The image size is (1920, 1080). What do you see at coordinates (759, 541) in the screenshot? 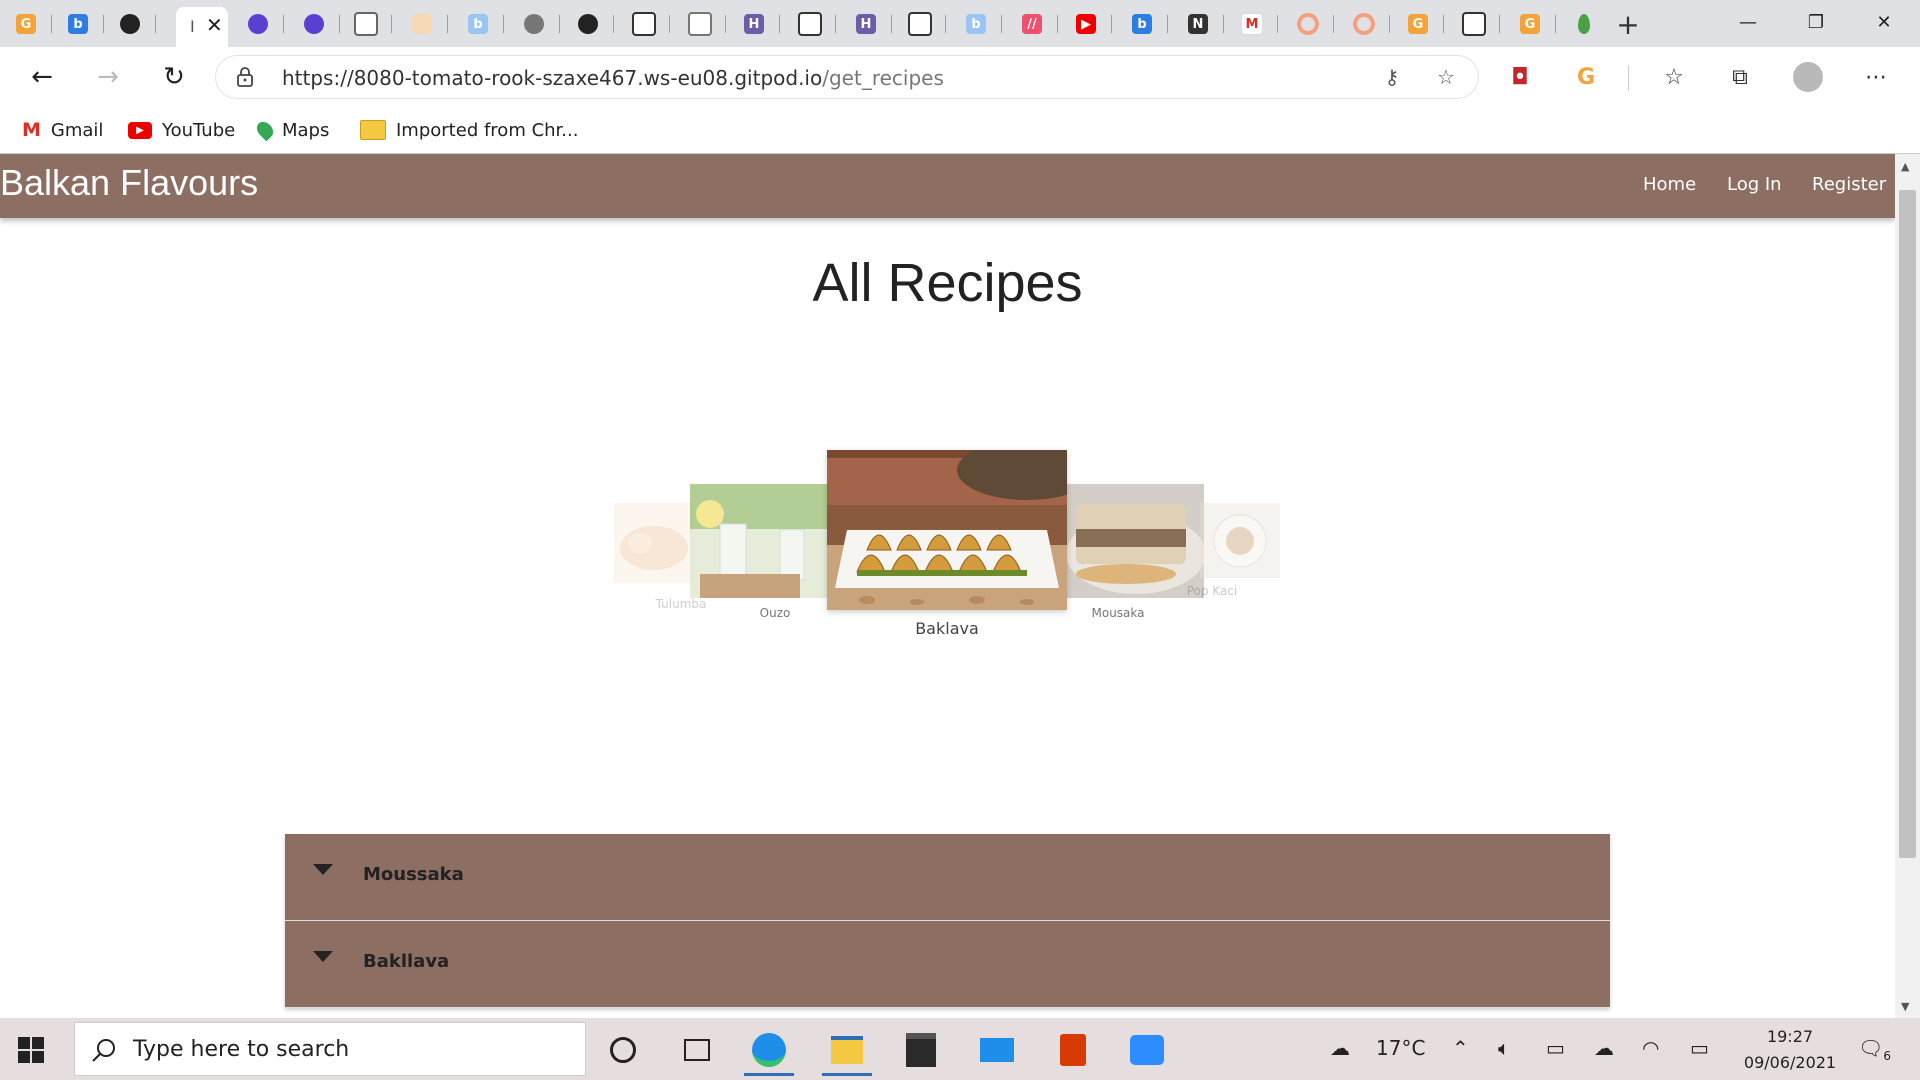
I see `carousel-item-ouzo` at bounding box center [759, 541].